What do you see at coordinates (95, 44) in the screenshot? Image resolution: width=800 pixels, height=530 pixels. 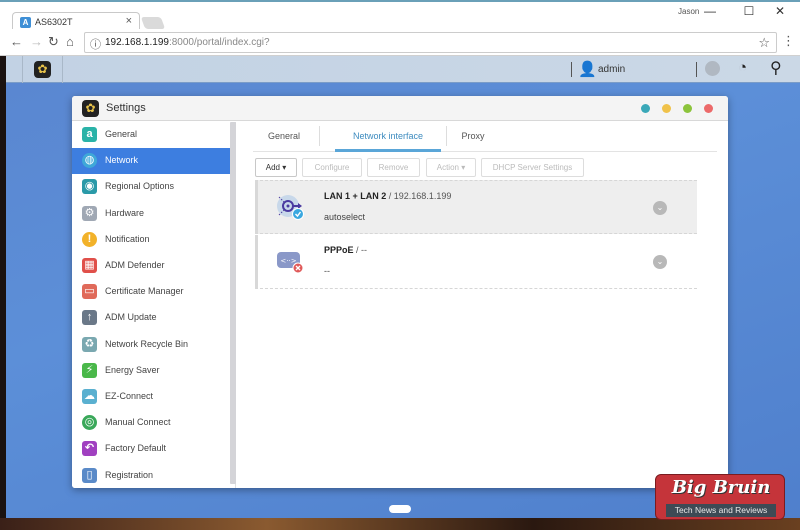 I see `site-info-icon: ⓘ` at bounding box center [95, 44].